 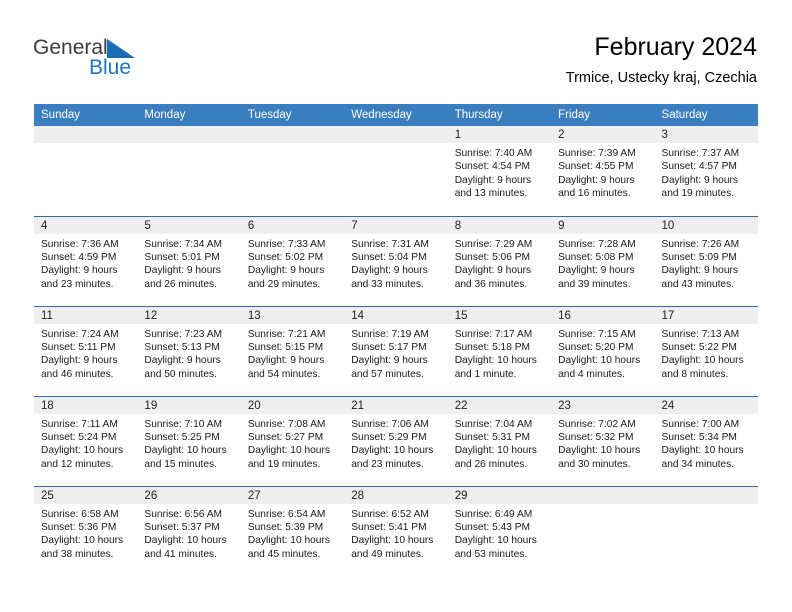 What do you see at coordinates (596, 167) in the screenshot?
I see `sunset-text: Sunset: 4:55 PM` at bounding box center [596, 167].